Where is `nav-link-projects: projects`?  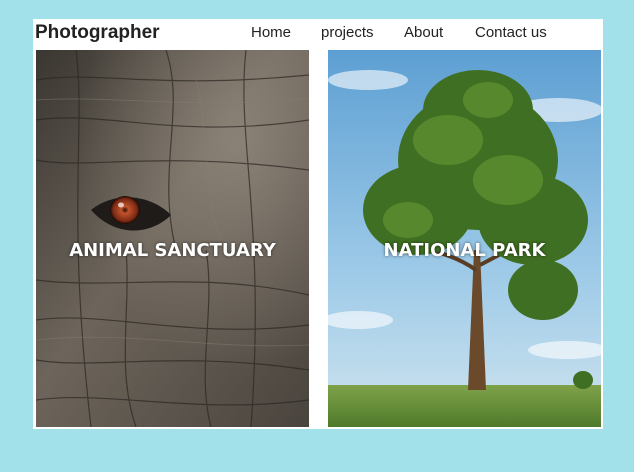
nav-link-projects: projects is located at coordinates (347, 32).